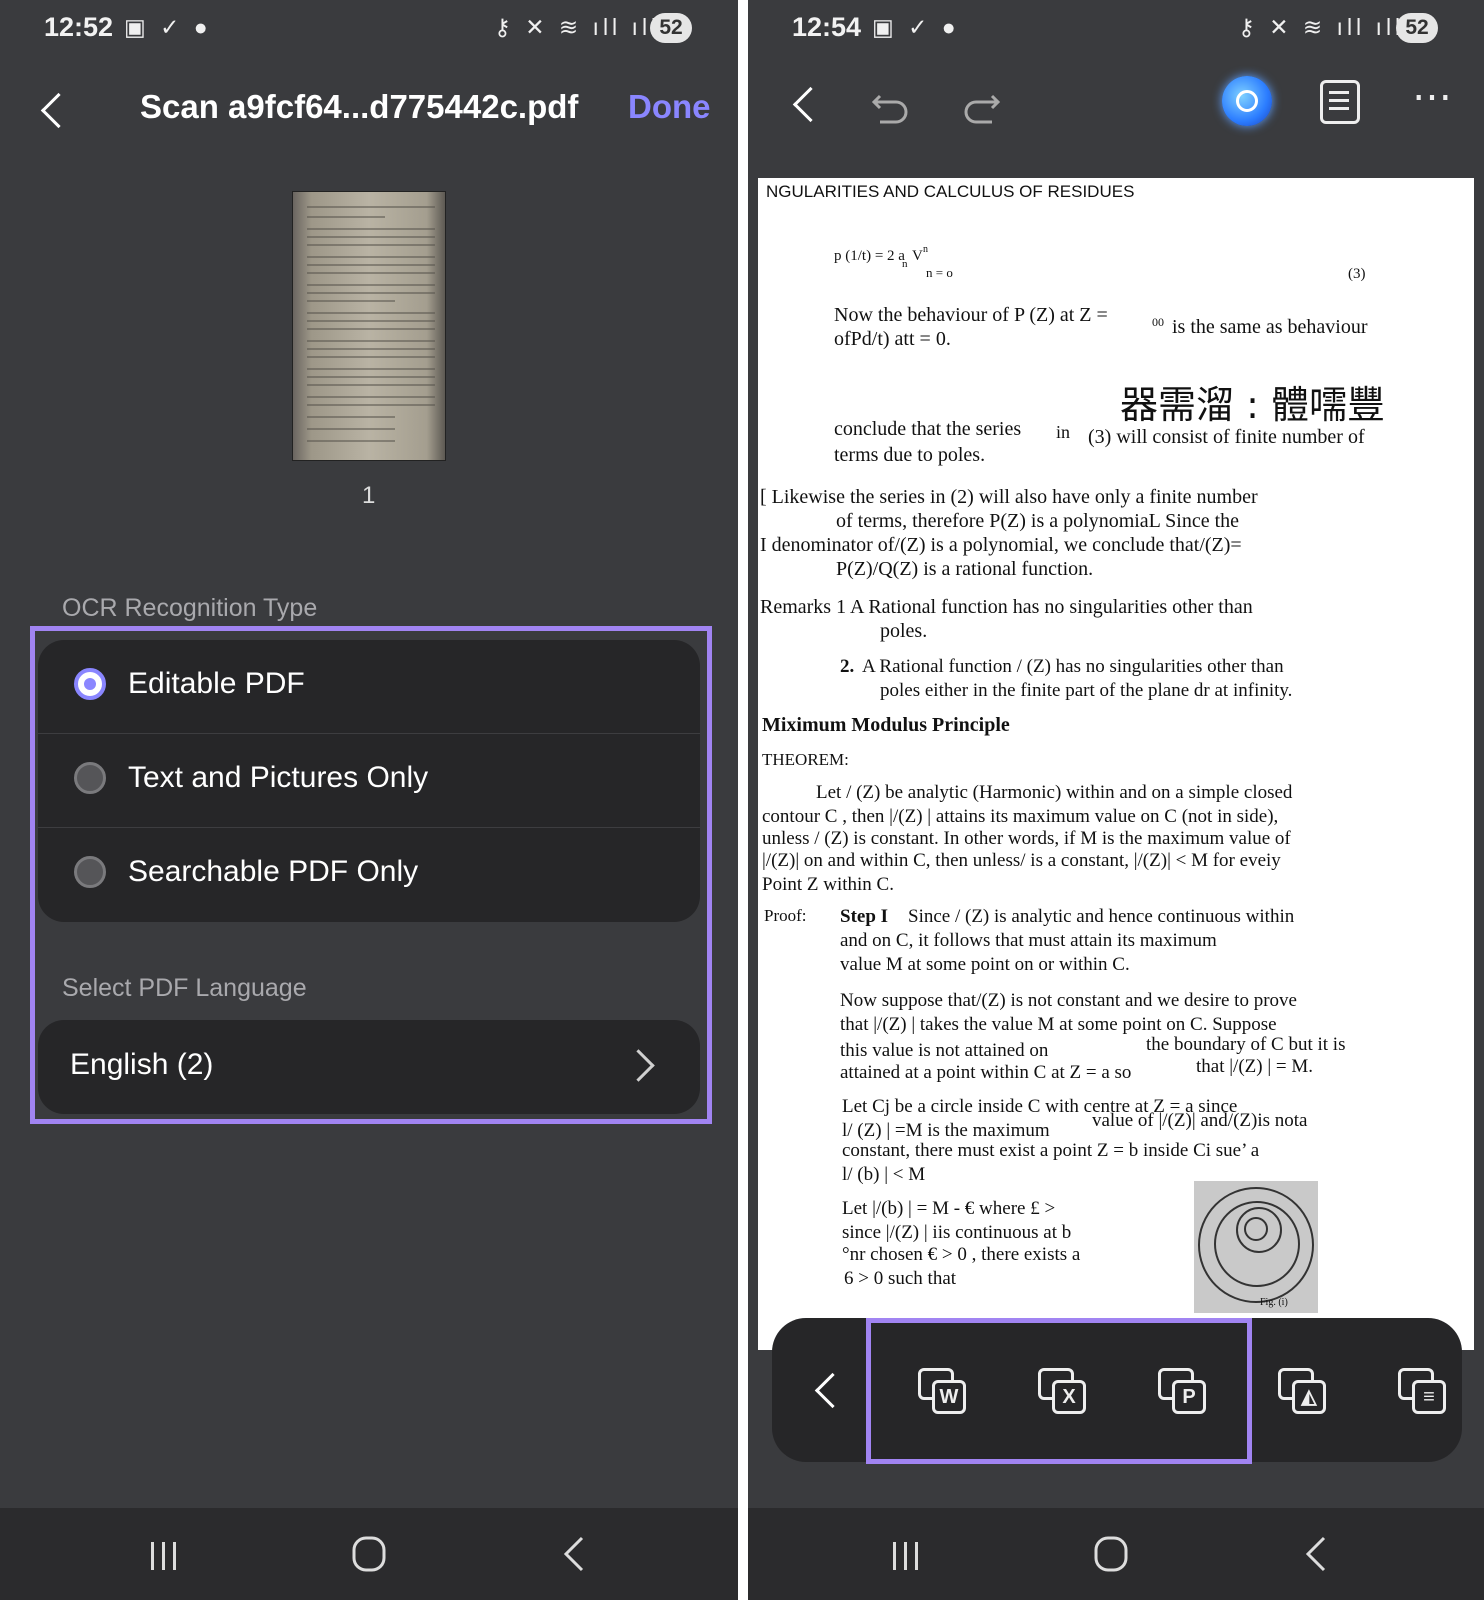 The width and height of the screenshot is (1484, 1600). I want to click on doc-line: 6 > 0 such that, so click(900, 1278).